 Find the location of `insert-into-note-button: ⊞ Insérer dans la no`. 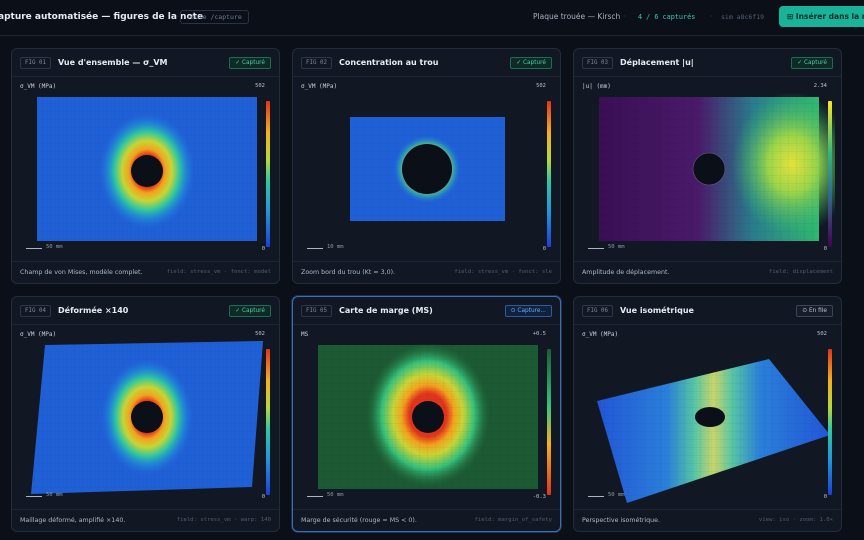

insert-into-note-button: ⊞ Insérer dans la no is located at coordinates (821, 16).